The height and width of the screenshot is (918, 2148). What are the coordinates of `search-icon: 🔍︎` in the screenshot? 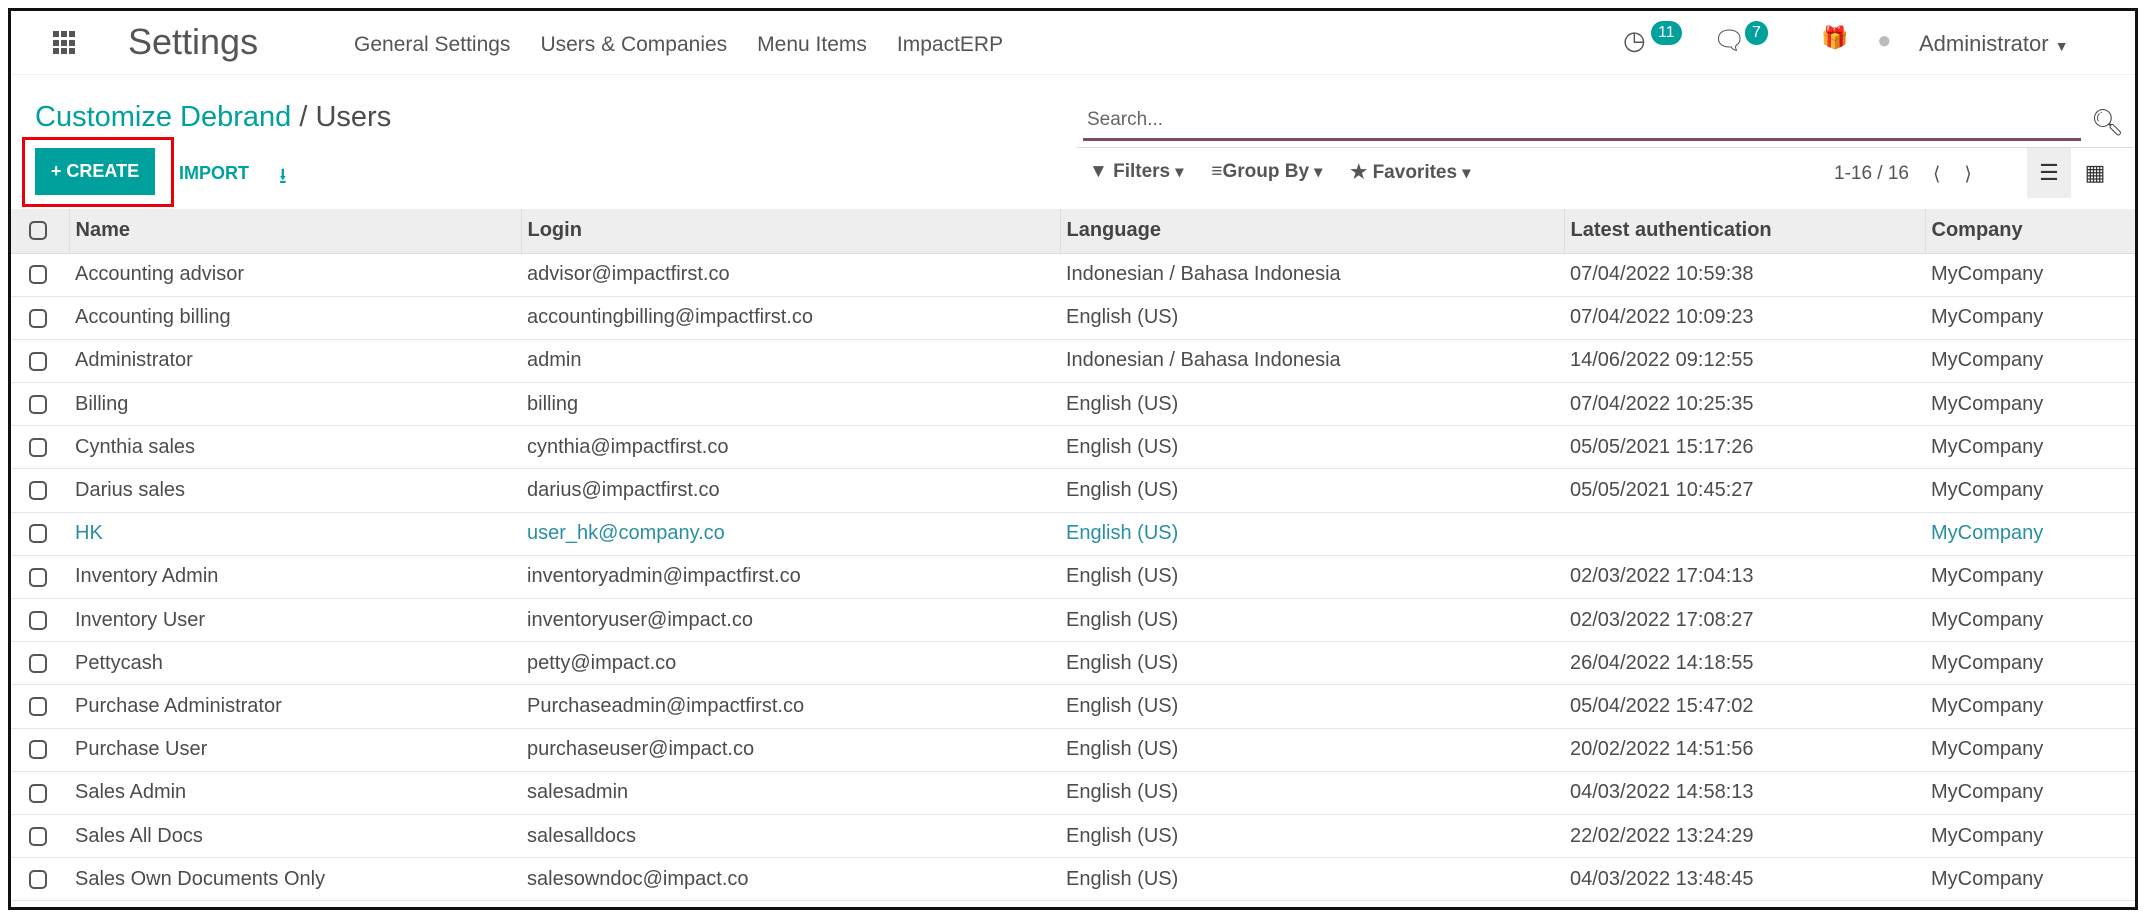 It's located at (2107, 122).